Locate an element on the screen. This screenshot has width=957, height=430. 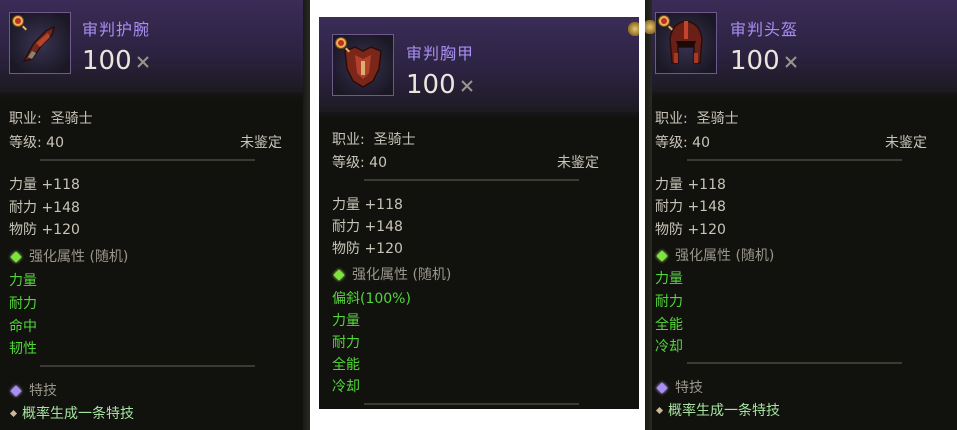
enhance-item: 命中 is located at coordinates (23, 327).